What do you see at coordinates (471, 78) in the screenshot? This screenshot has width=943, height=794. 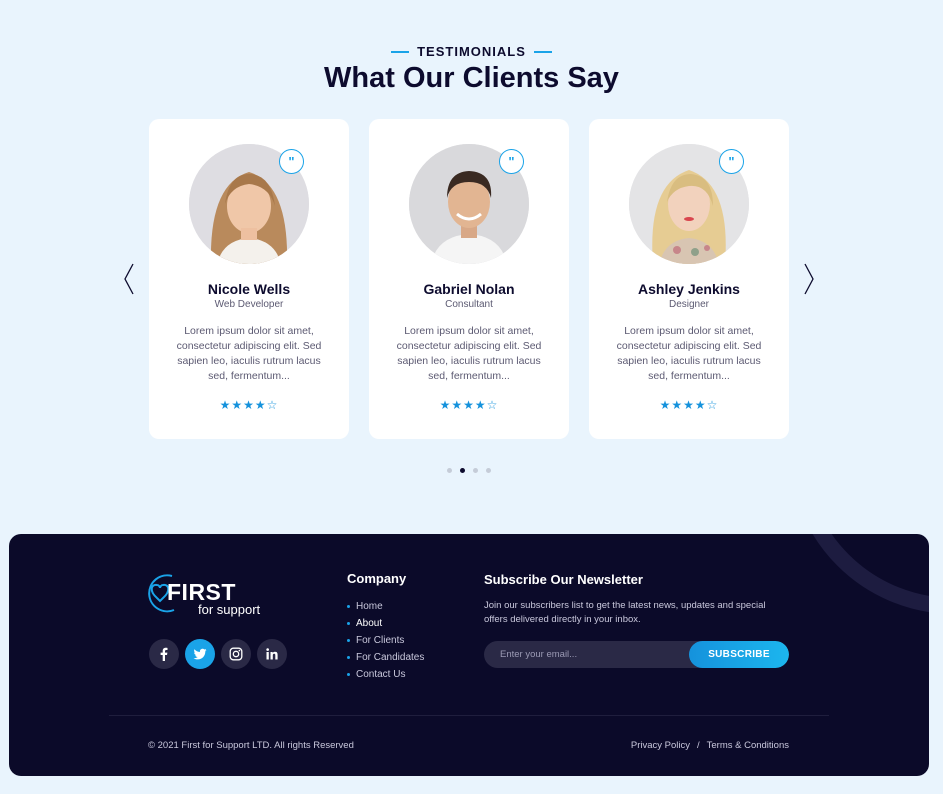 I see `section-headline: What Our Clients Say` at bounding box center [471, 78].